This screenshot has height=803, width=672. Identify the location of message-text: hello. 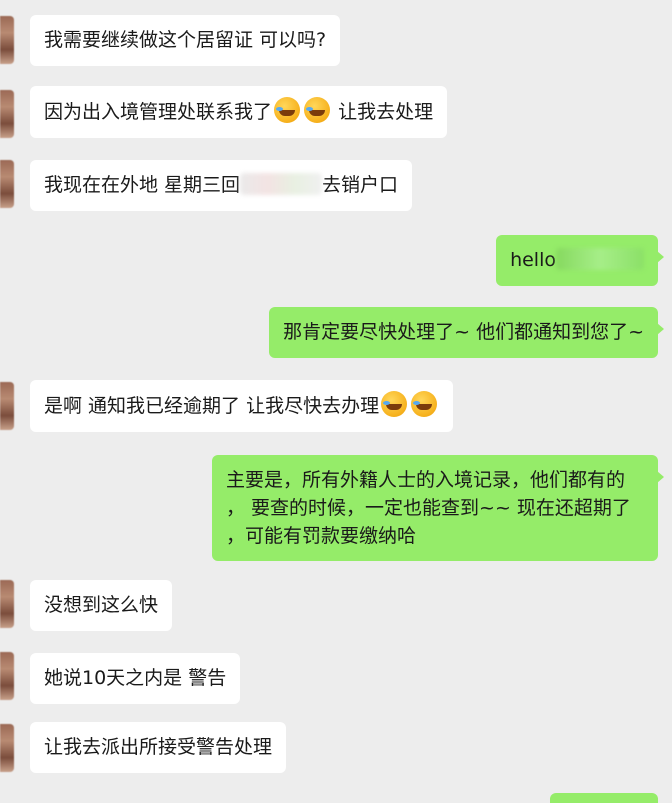
(533, 260).